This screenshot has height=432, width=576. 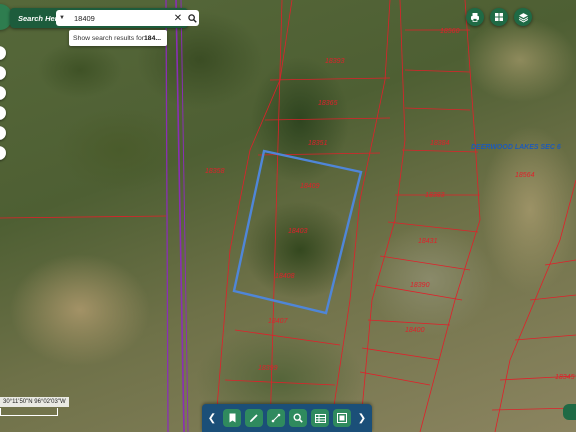 What do you see at coordinates (109, 38) in the screenshot?
I see `suggestion-prefix: Show search results for` at bounding box center [109, 38].